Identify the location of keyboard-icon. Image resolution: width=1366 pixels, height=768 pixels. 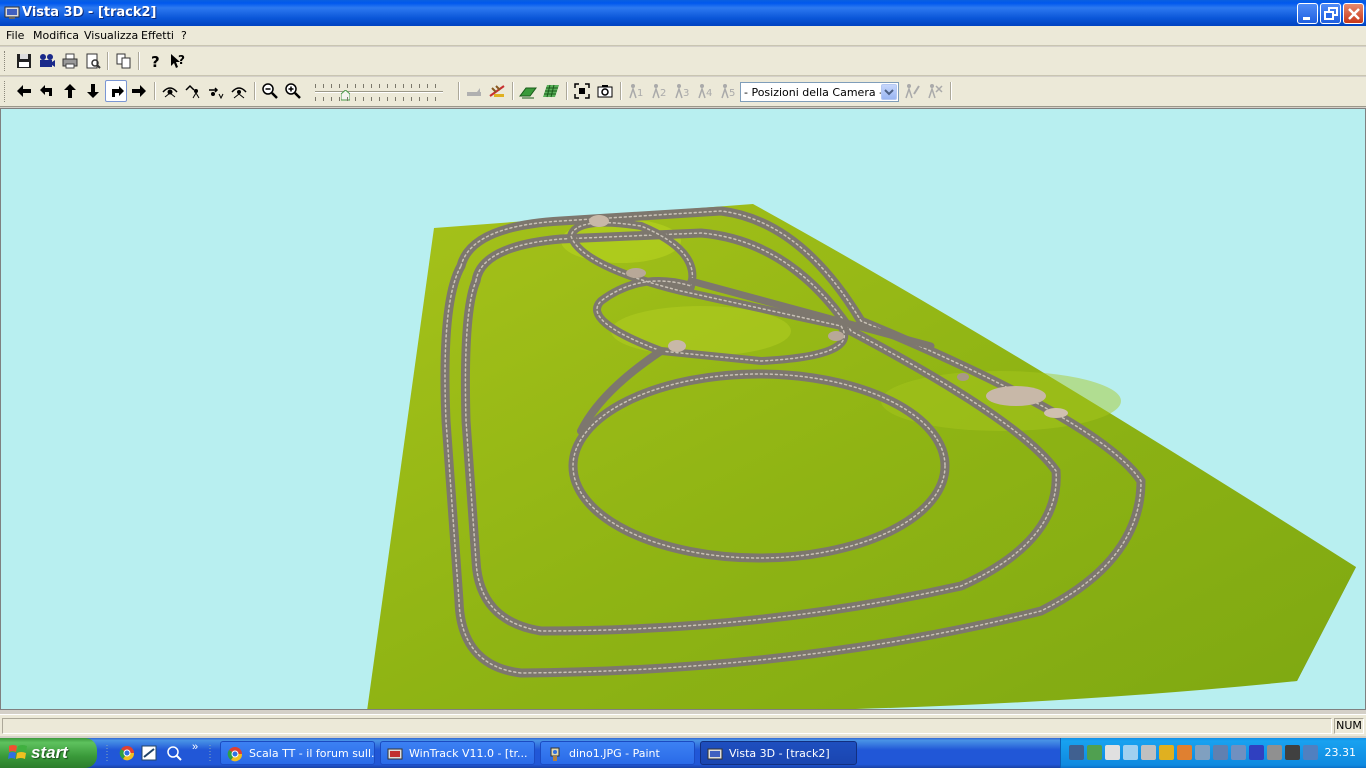
(1112, 752).